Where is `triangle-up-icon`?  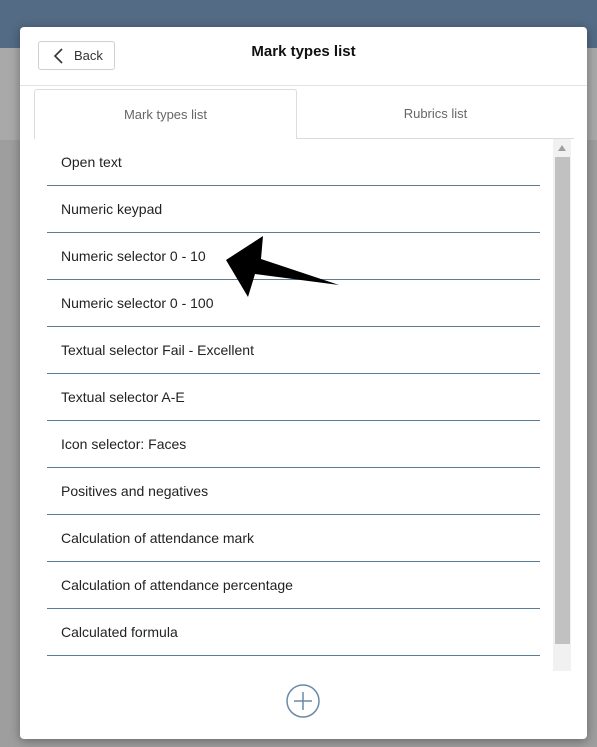
triangle-up-icon is located at coordinates (562, 147).